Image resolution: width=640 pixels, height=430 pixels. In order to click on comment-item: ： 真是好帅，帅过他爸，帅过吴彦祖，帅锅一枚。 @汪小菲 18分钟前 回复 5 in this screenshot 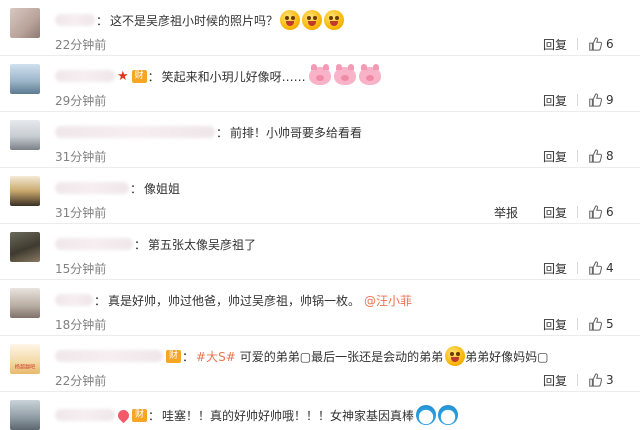, I will do `click(320, 308)`.